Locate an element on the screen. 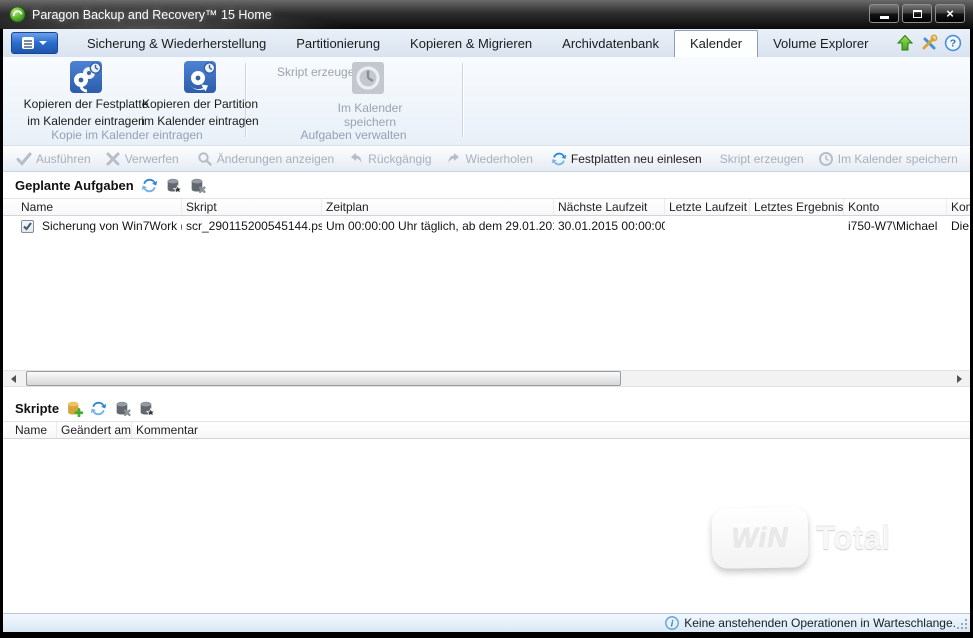  window-title: Paragon Backup and Recovery™ 15 Home is located at coordinates (152, 14).